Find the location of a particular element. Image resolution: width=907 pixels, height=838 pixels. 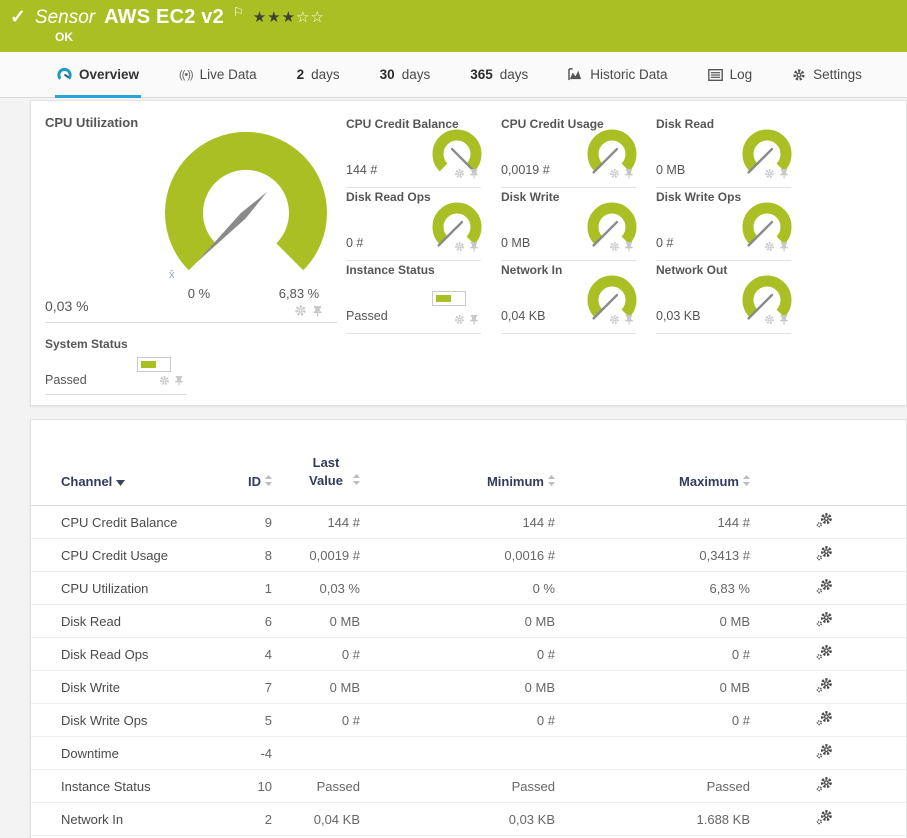

sensor-title: AWS EC2 v2 is located at coordinates (164, 17).